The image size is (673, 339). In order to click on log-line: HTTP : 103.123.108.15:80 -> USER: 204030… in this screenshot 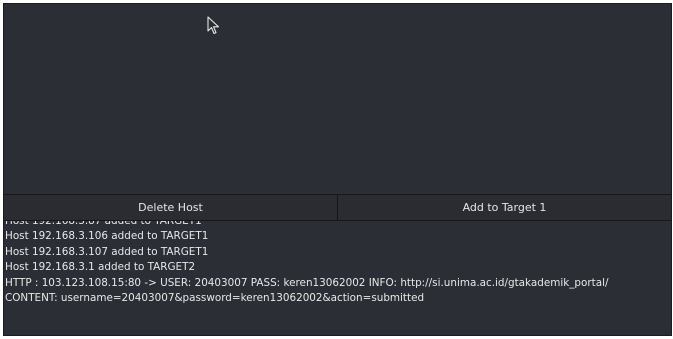, I will do `click(307, 282)`.